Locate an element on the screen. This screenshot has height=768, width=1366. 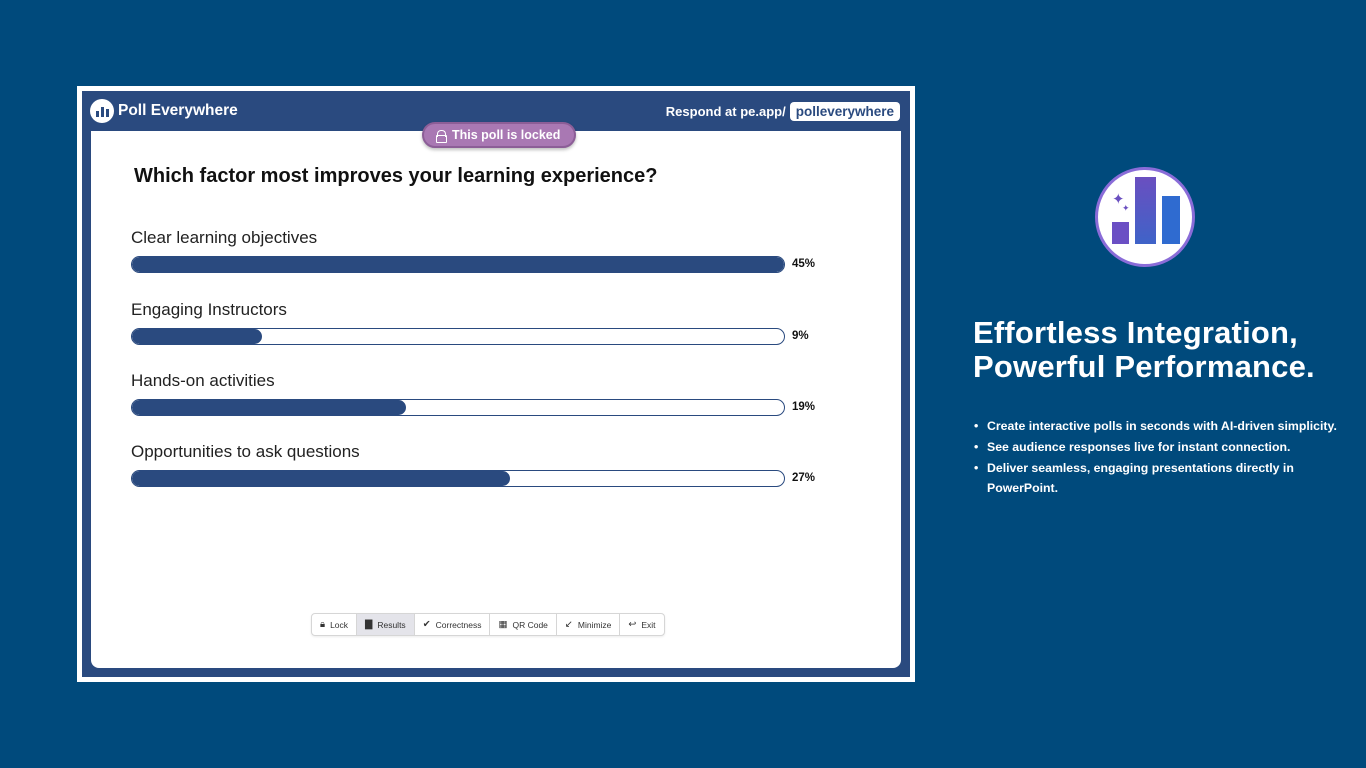
qr-code-button: ▦ QR Code is located at coordinates (523, 624).